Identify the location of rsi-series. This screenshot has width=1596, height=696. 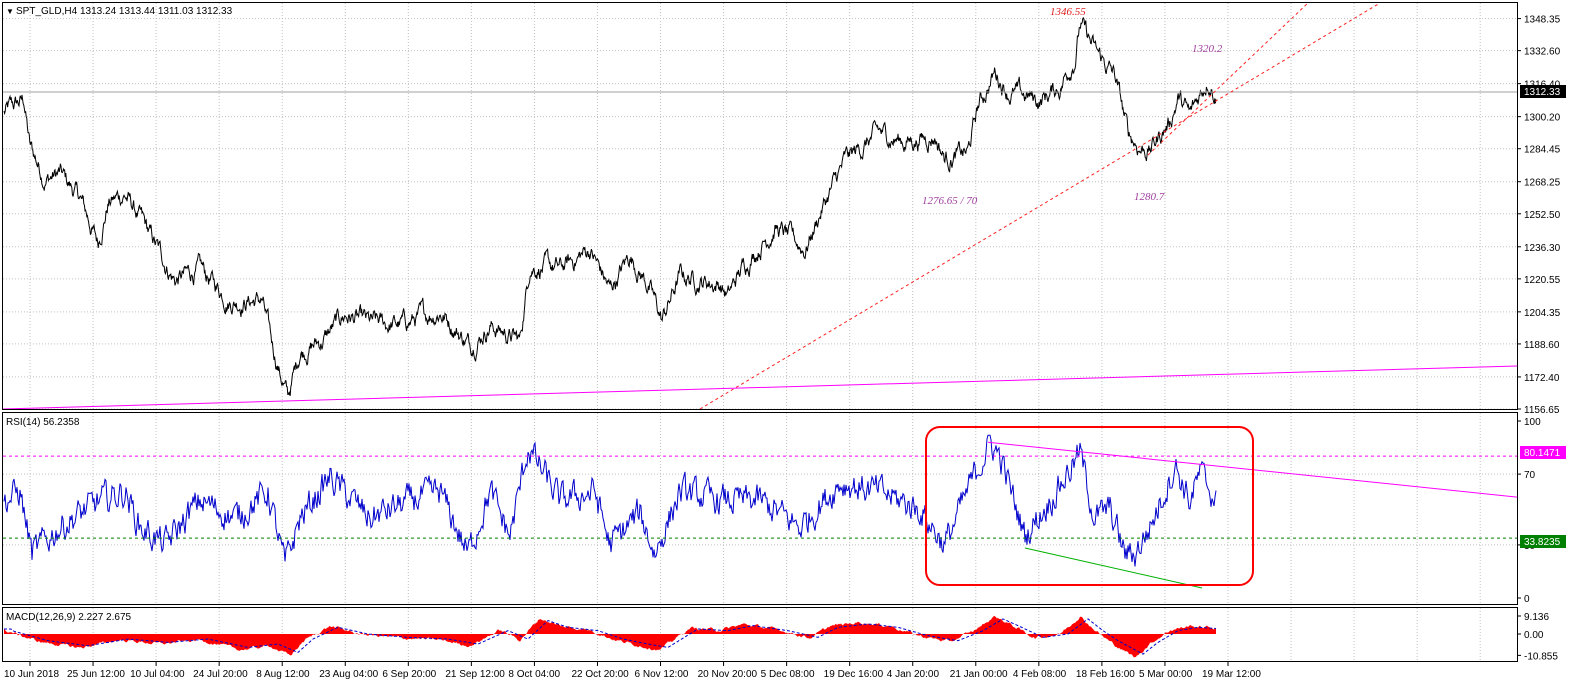
(610, 500).